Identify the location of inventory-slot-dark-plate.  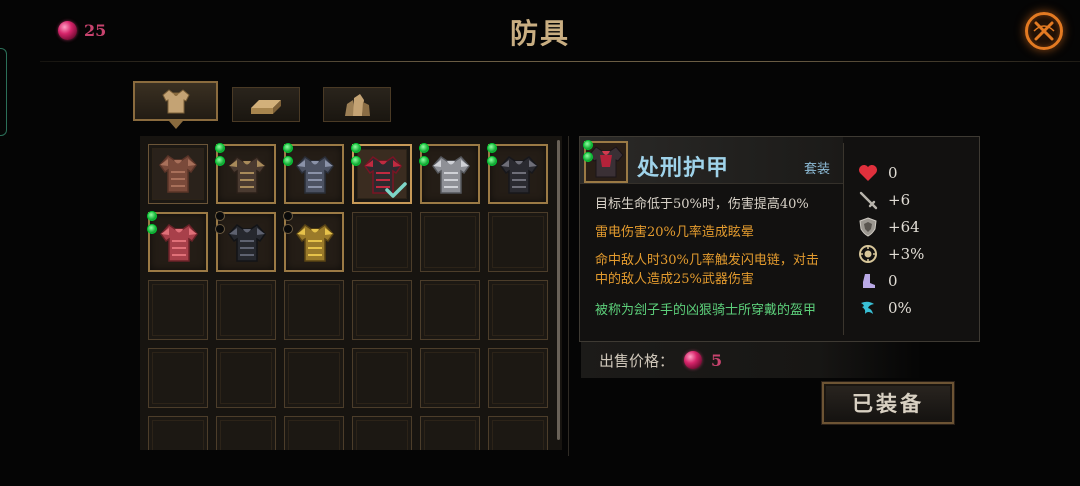
(517, 173).